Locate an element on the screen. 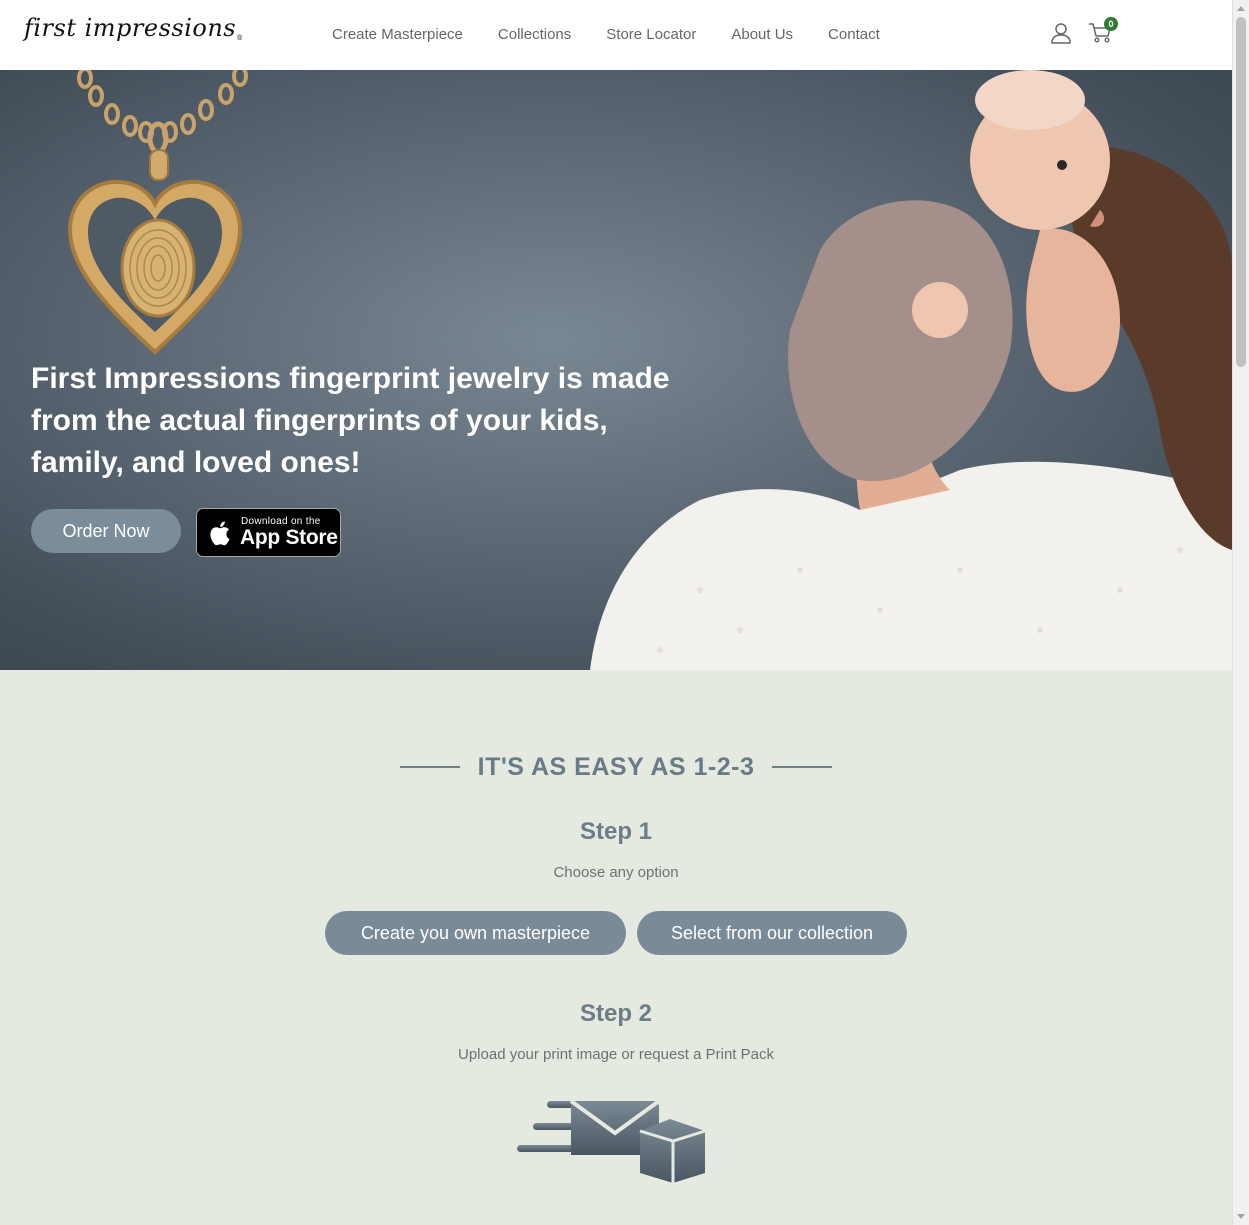  app-store-badge: Download on the App Store is located at coordinates (268, 532).